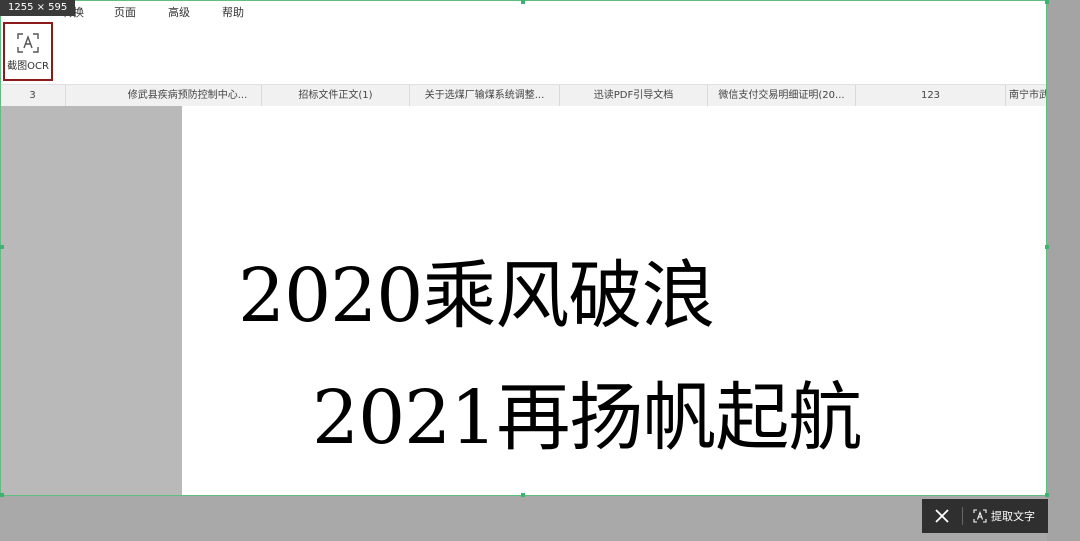 The height and width of the screenshot is (541, 1080). I want to click on tab-doc-3: 招标文件正文(1), so click(336, 95).